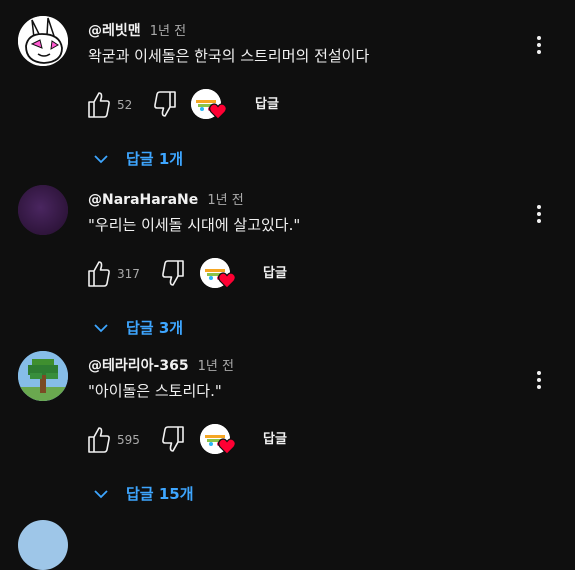  Describe the element at coordinates (155, 391) in the screenshot. I see `comment-text: "아이돌은 스토리다."` at that location.